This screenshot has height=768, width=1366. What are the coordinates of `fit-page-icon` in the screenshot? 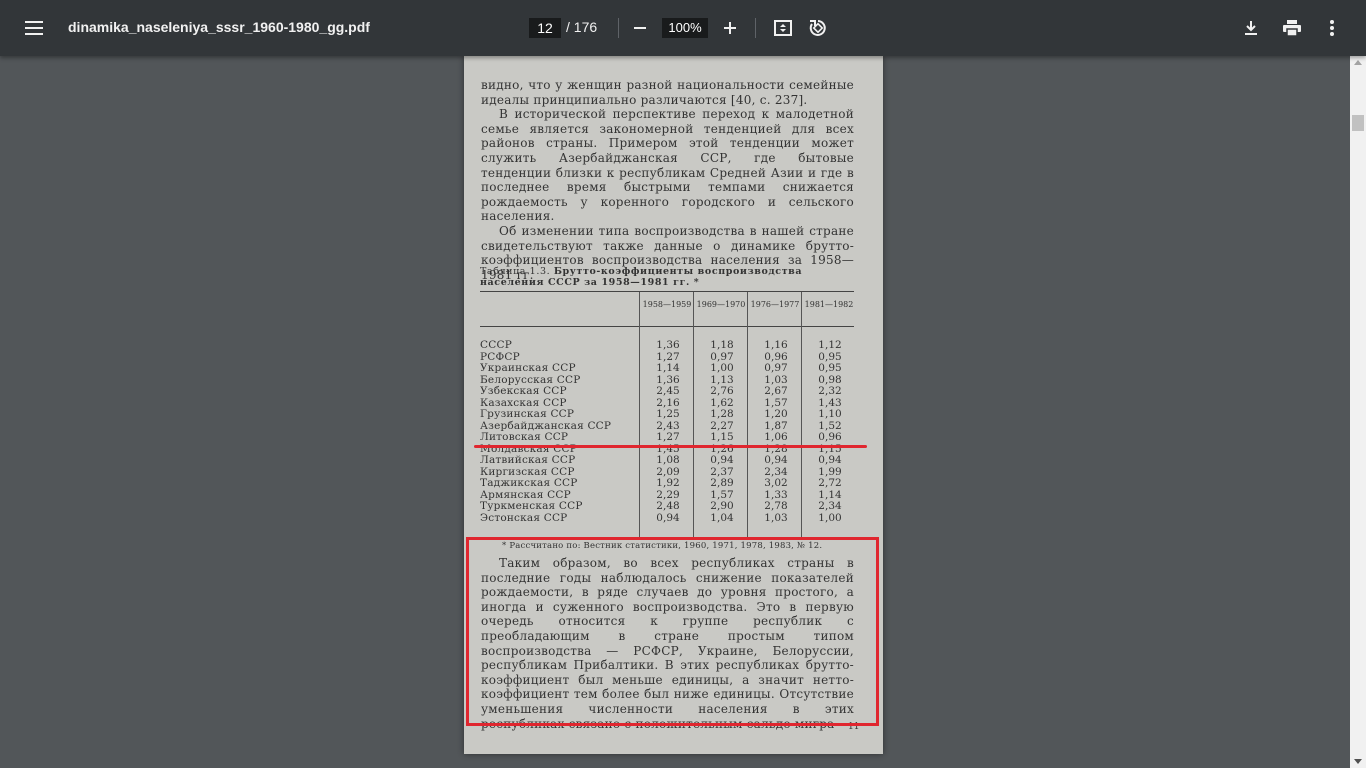 It's located at (783, 28).